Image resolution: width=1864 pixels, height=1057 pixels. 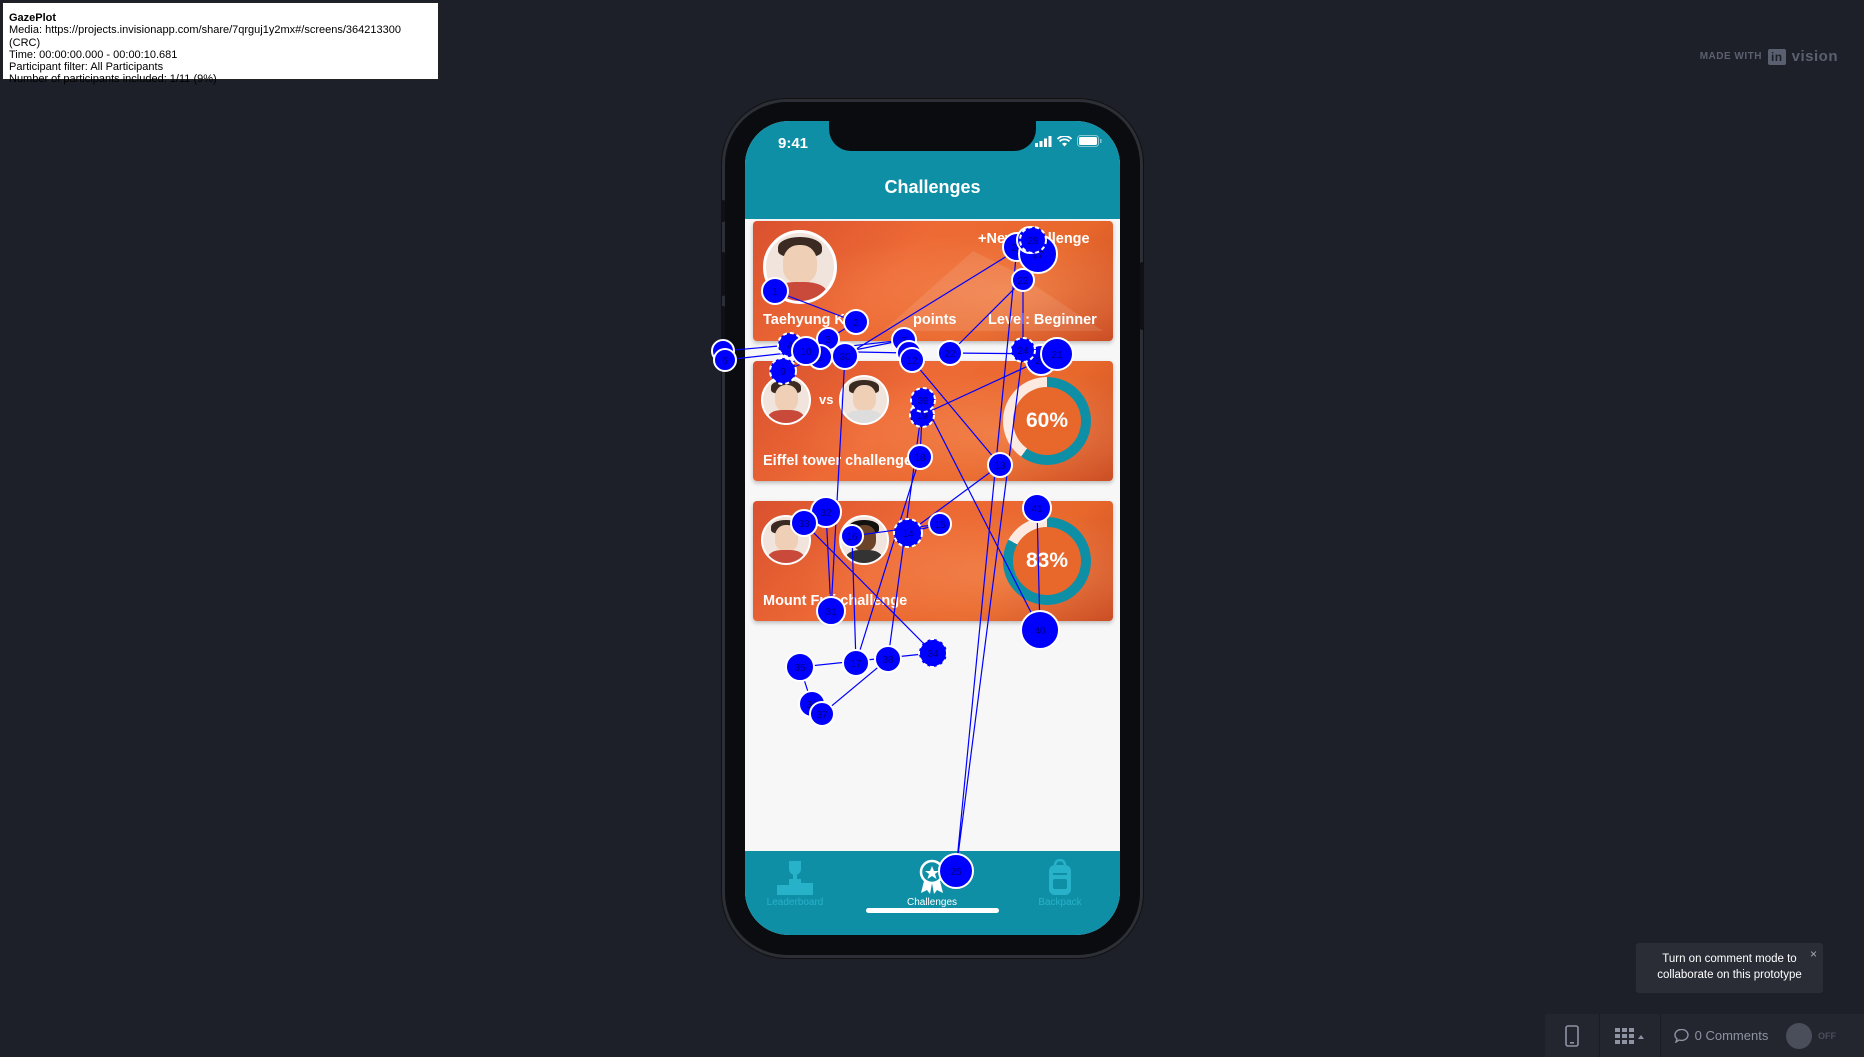 I want to click on tab-challenges: Challenges, so click(x=932, y=883).